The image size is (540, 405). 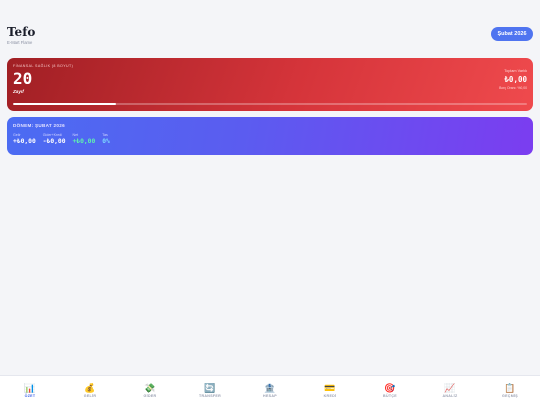 What do you see at coordinates (515, 71) in the screenshot?
I see `total-assets-label: Toplam Varlık` at bounding box center [515, 71].